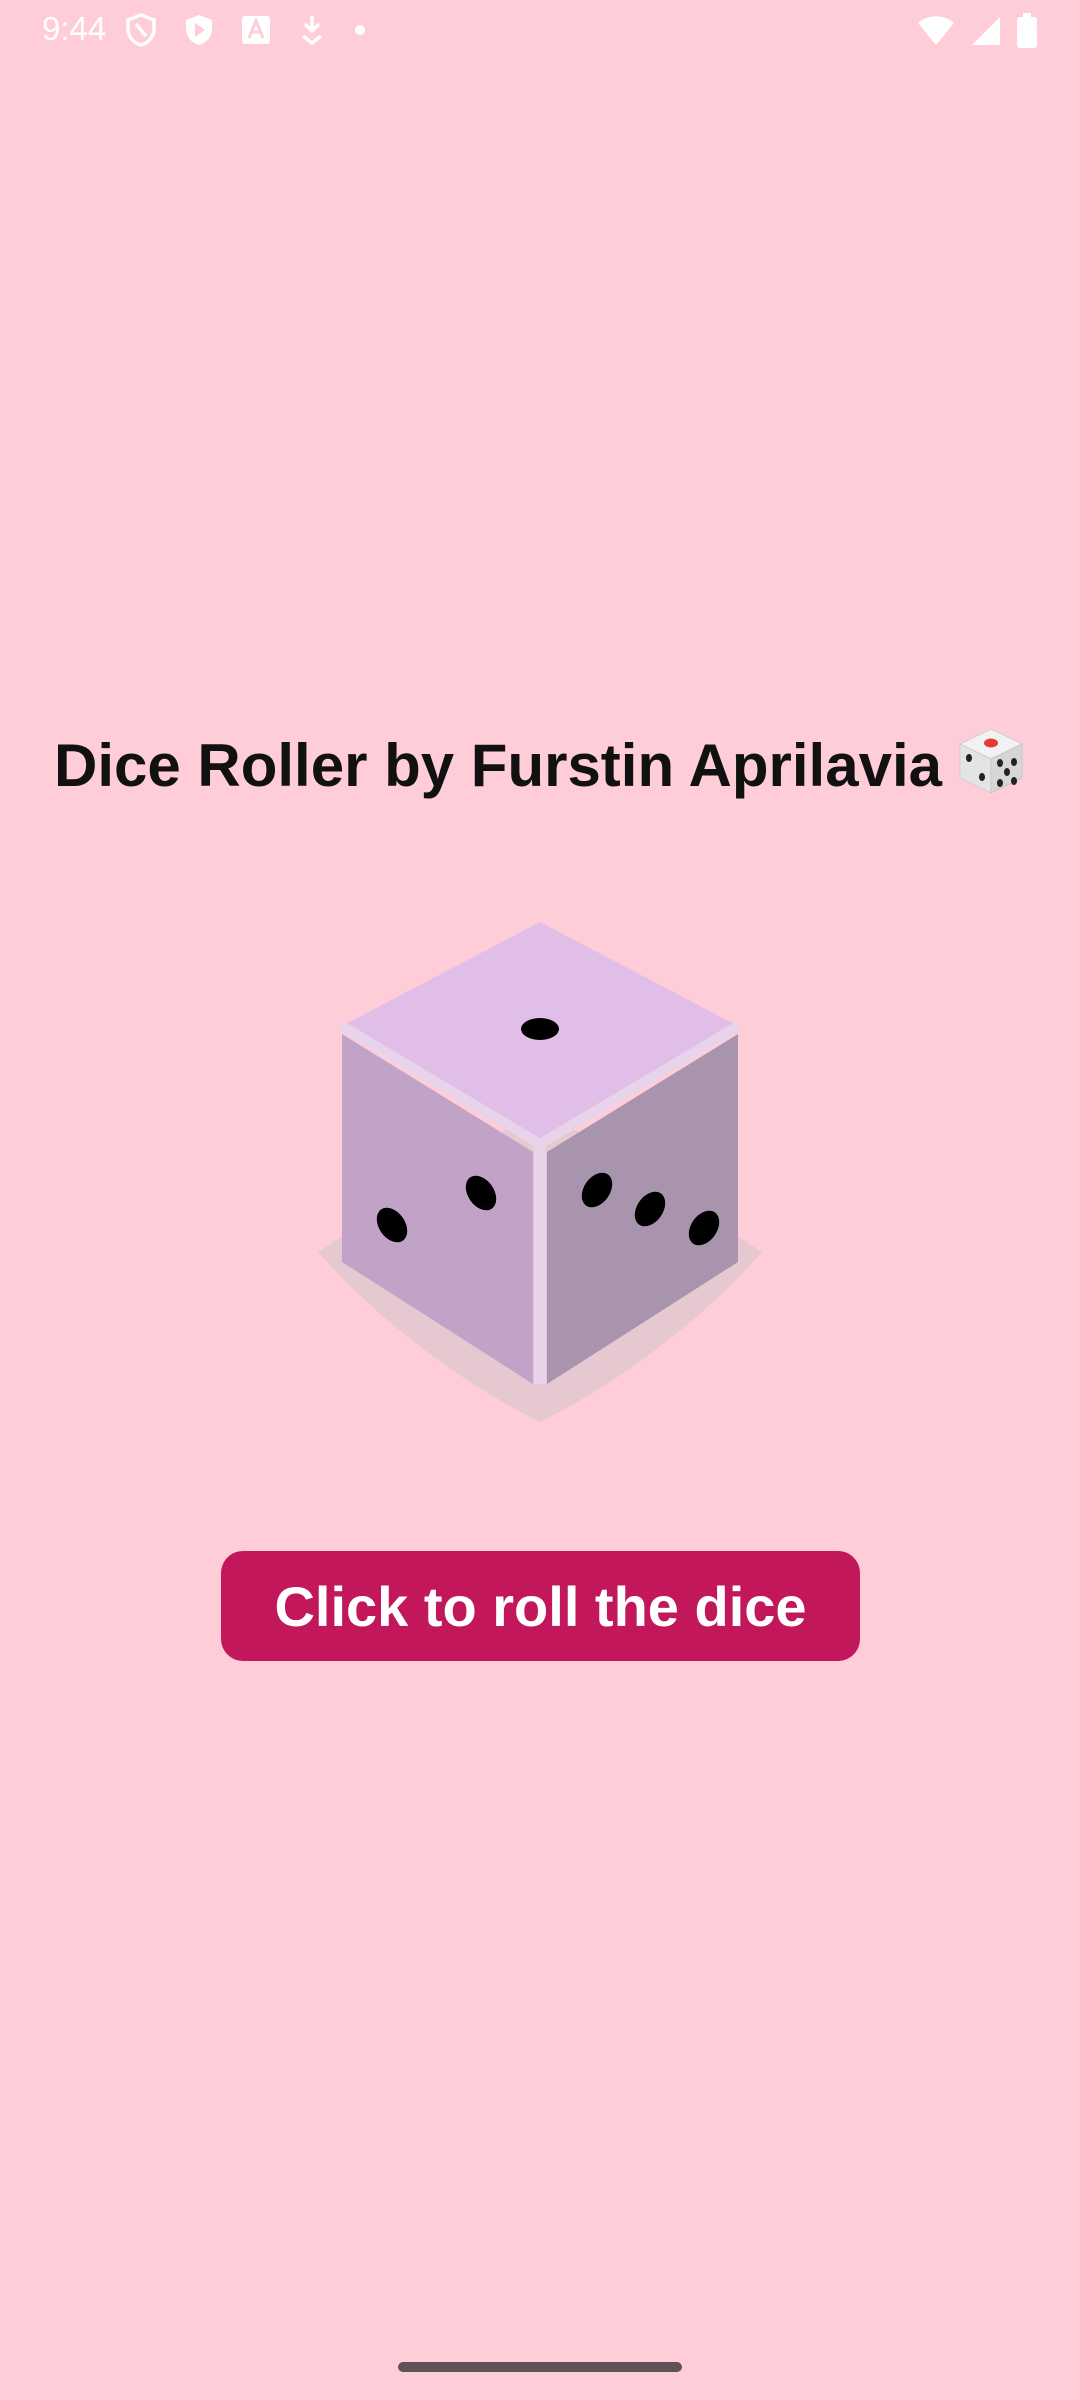 Image resolution: width=1080 pixels, height=2400 pixels. What do you see at coordinates (540, 1172) in the screenshot?
I see `dice-image` at bounding box center [540, 1172].